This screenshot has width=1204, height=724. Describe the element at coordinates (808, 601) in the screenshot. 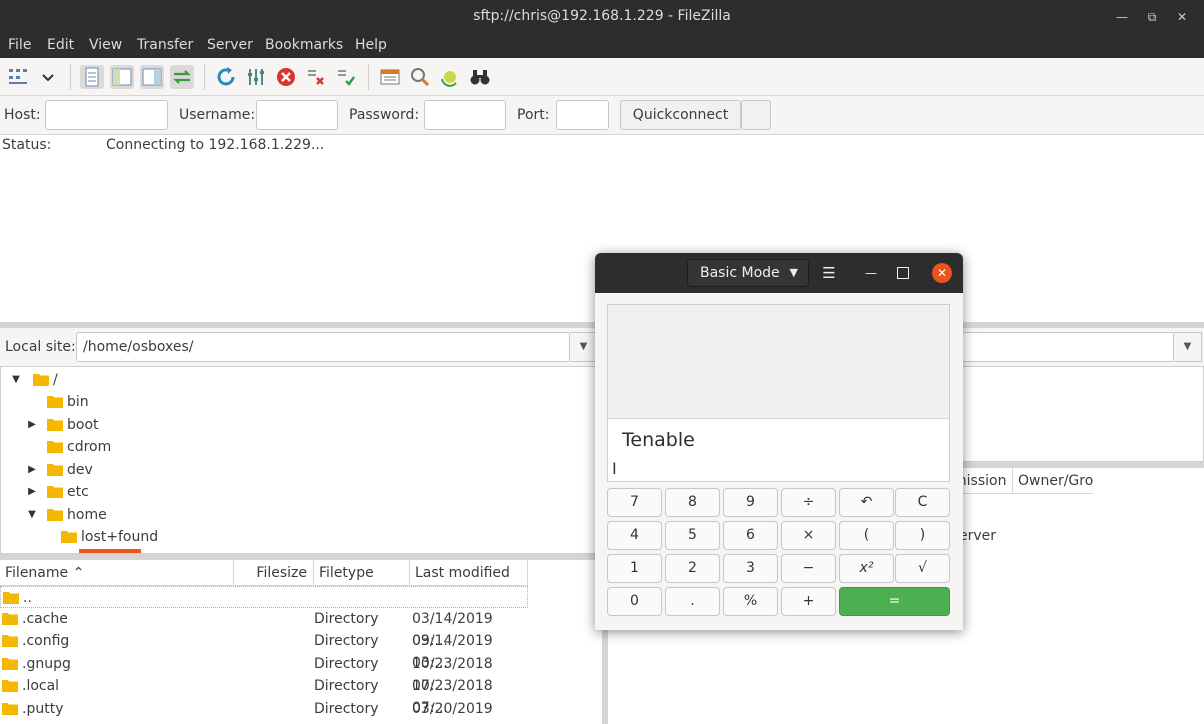

I see `key-add: +` at that location.